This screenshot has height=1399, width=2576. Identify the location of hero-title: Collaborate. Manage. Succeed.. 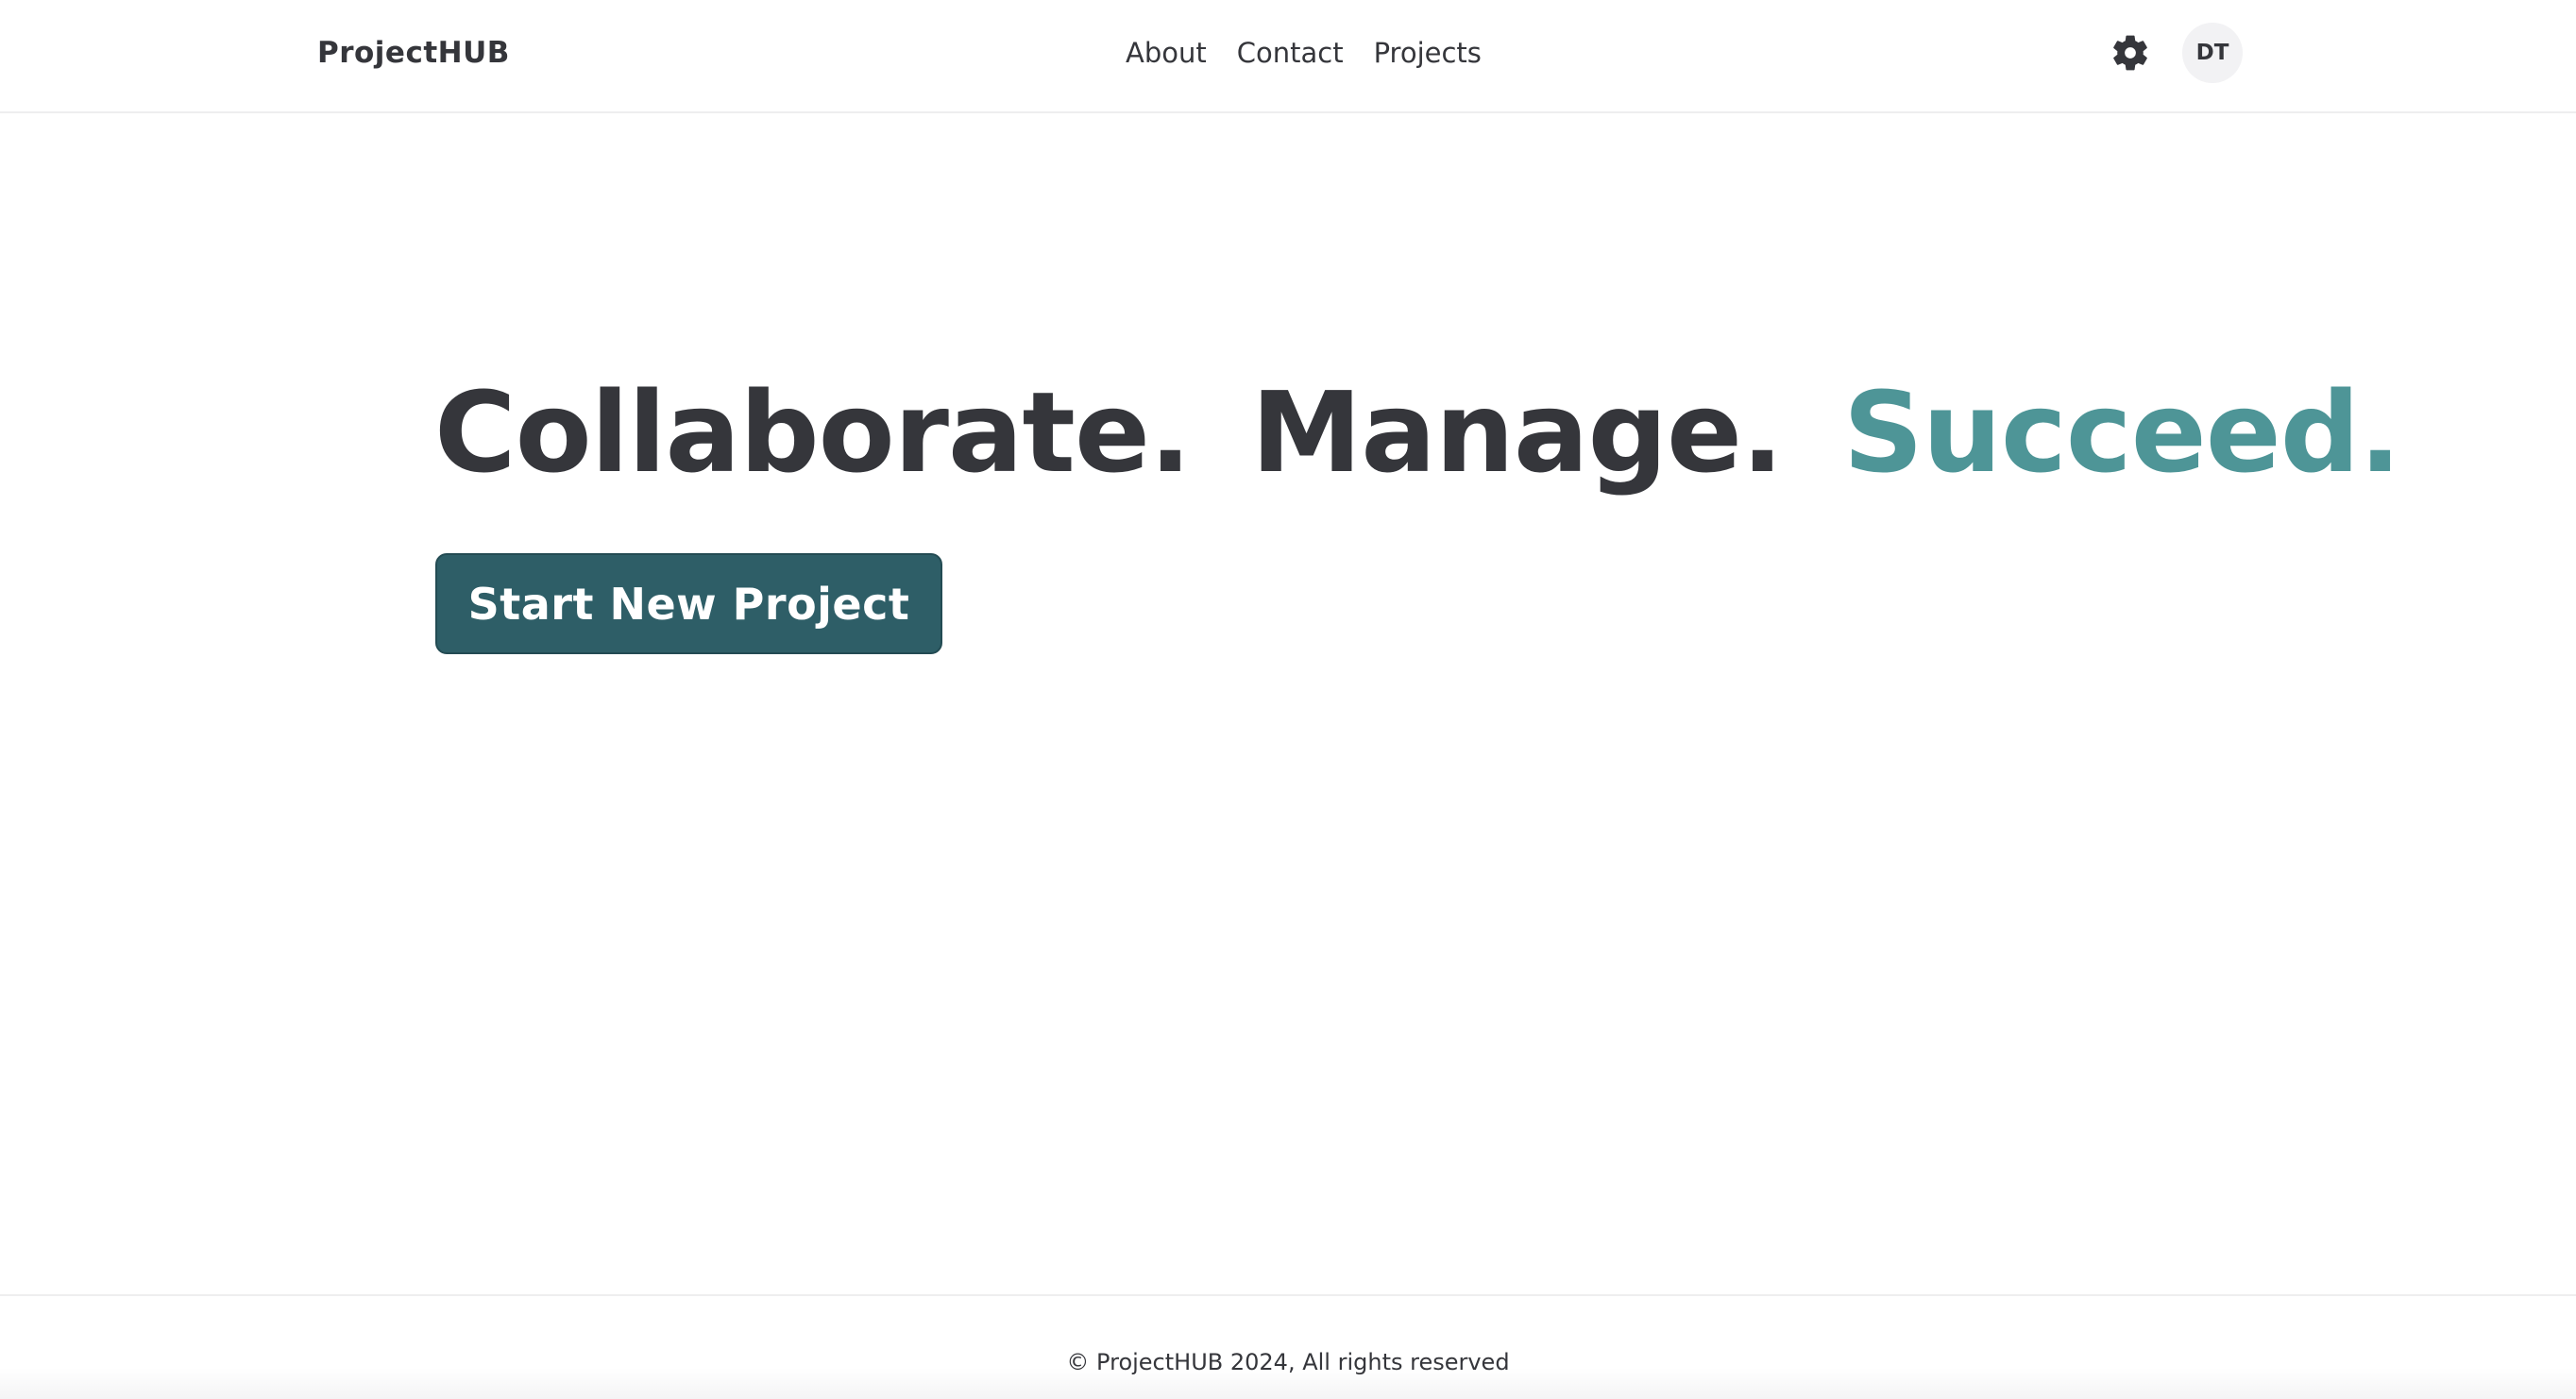
(1417, 432).